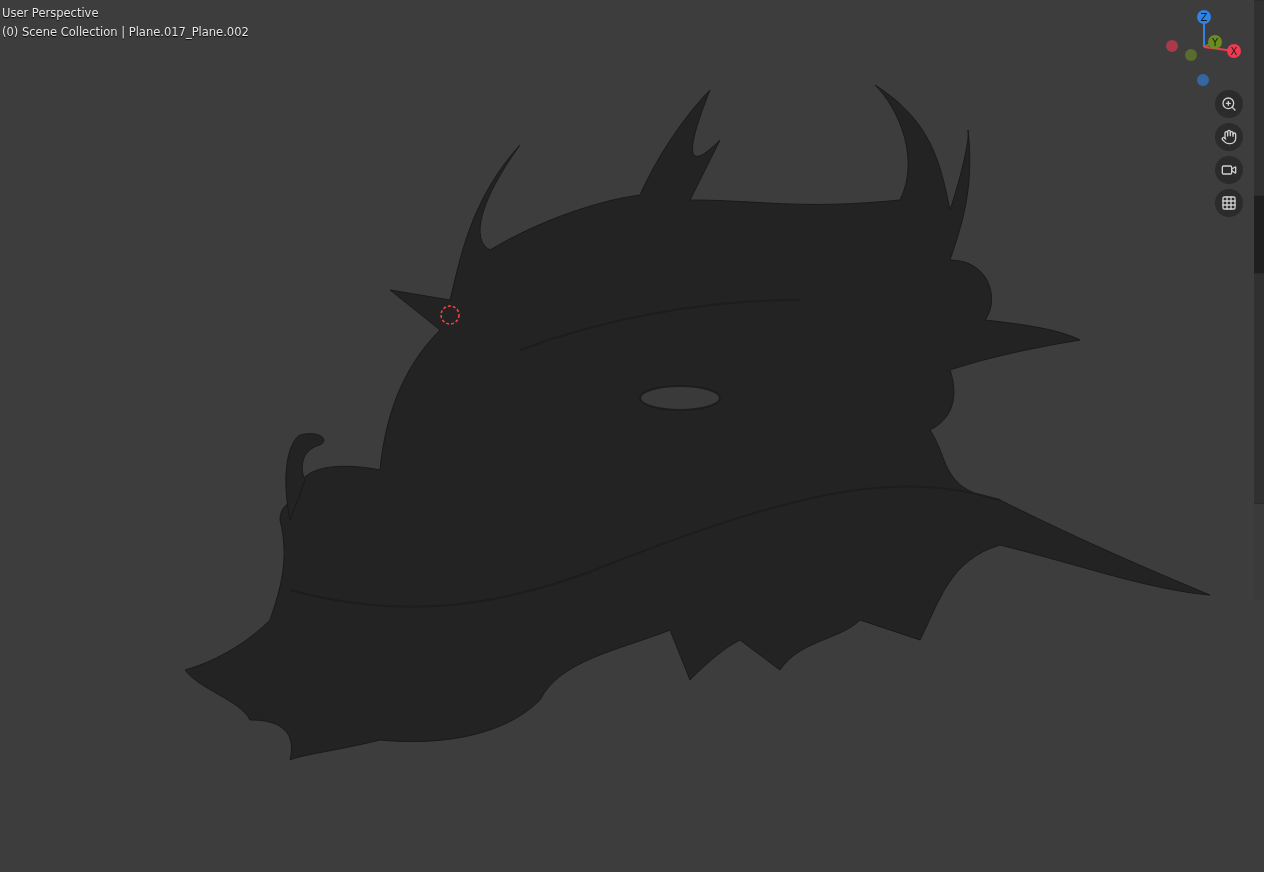 The width and height of the screenshot is (1264, 872). Describe the element at coordinates (51, 13) in the screenshot. I see `view-name: User Perspective` at that location.